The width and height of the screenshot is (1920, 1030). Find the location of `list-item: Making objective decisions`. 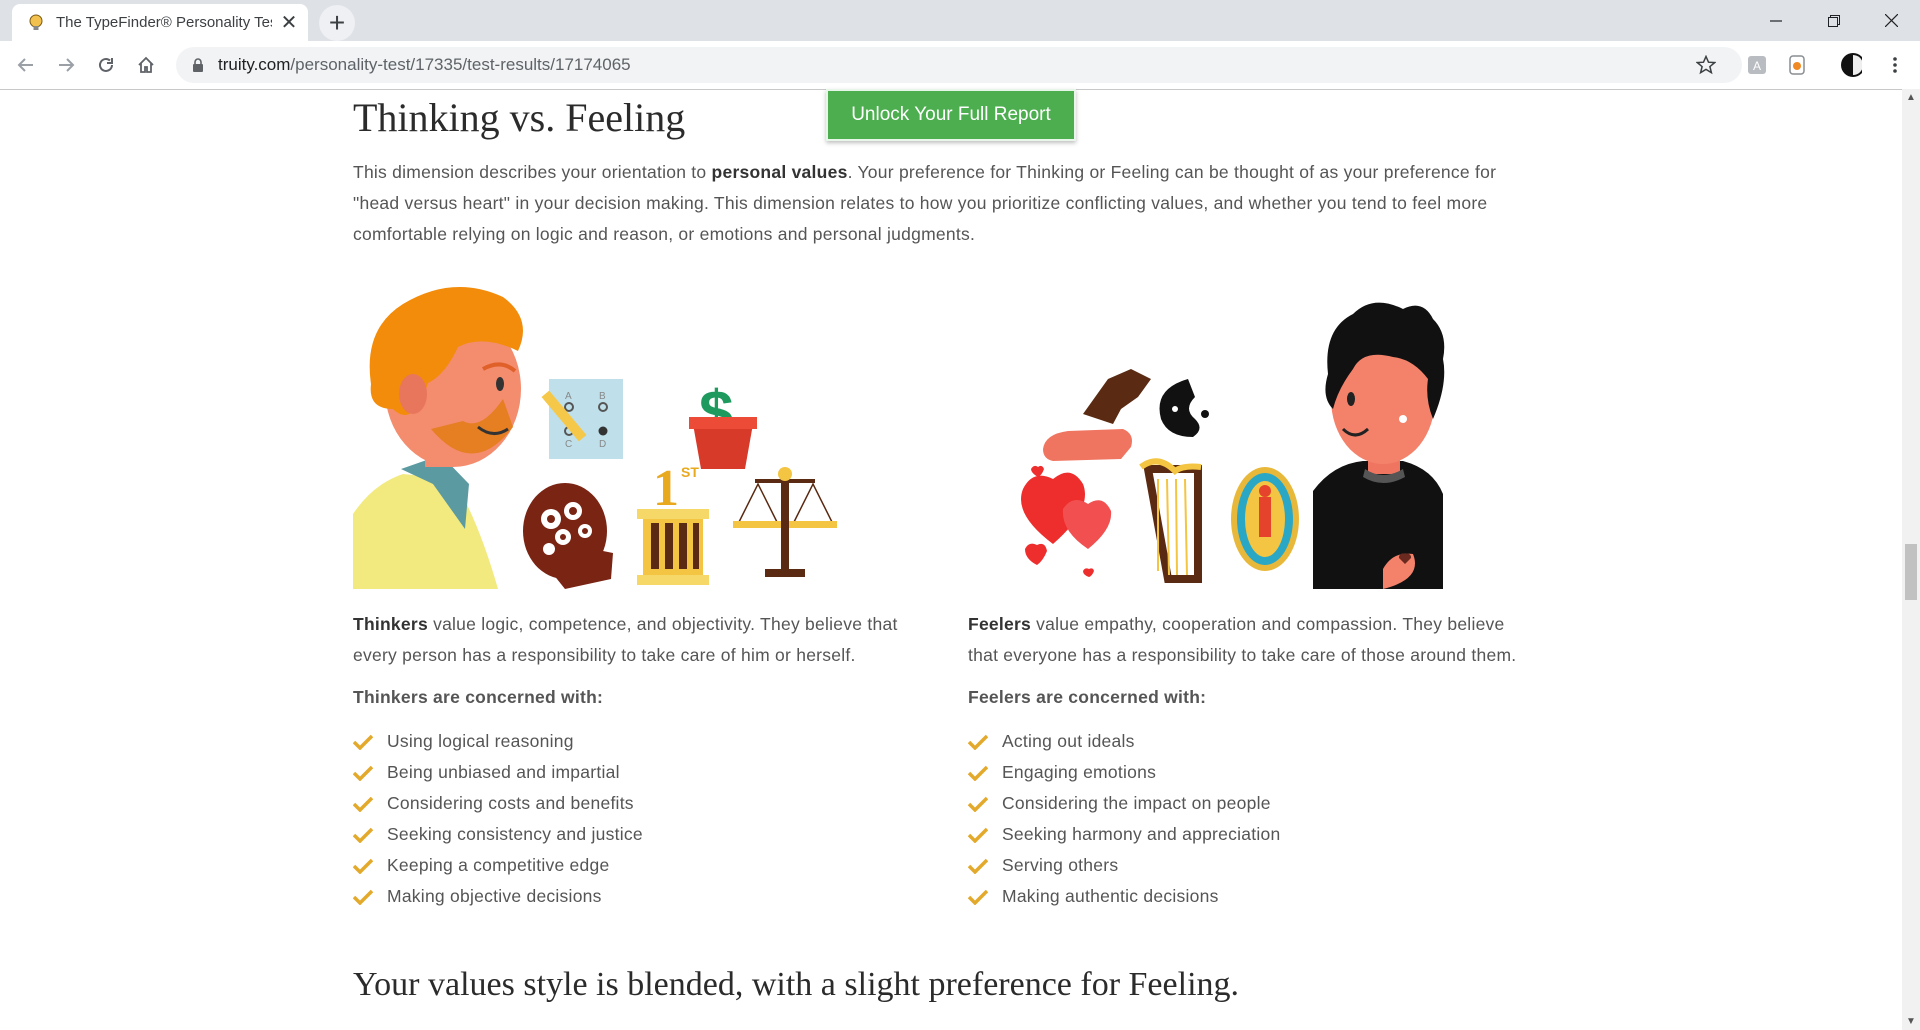

list-item: Making objective decisions is located at coordinates (638, 896).